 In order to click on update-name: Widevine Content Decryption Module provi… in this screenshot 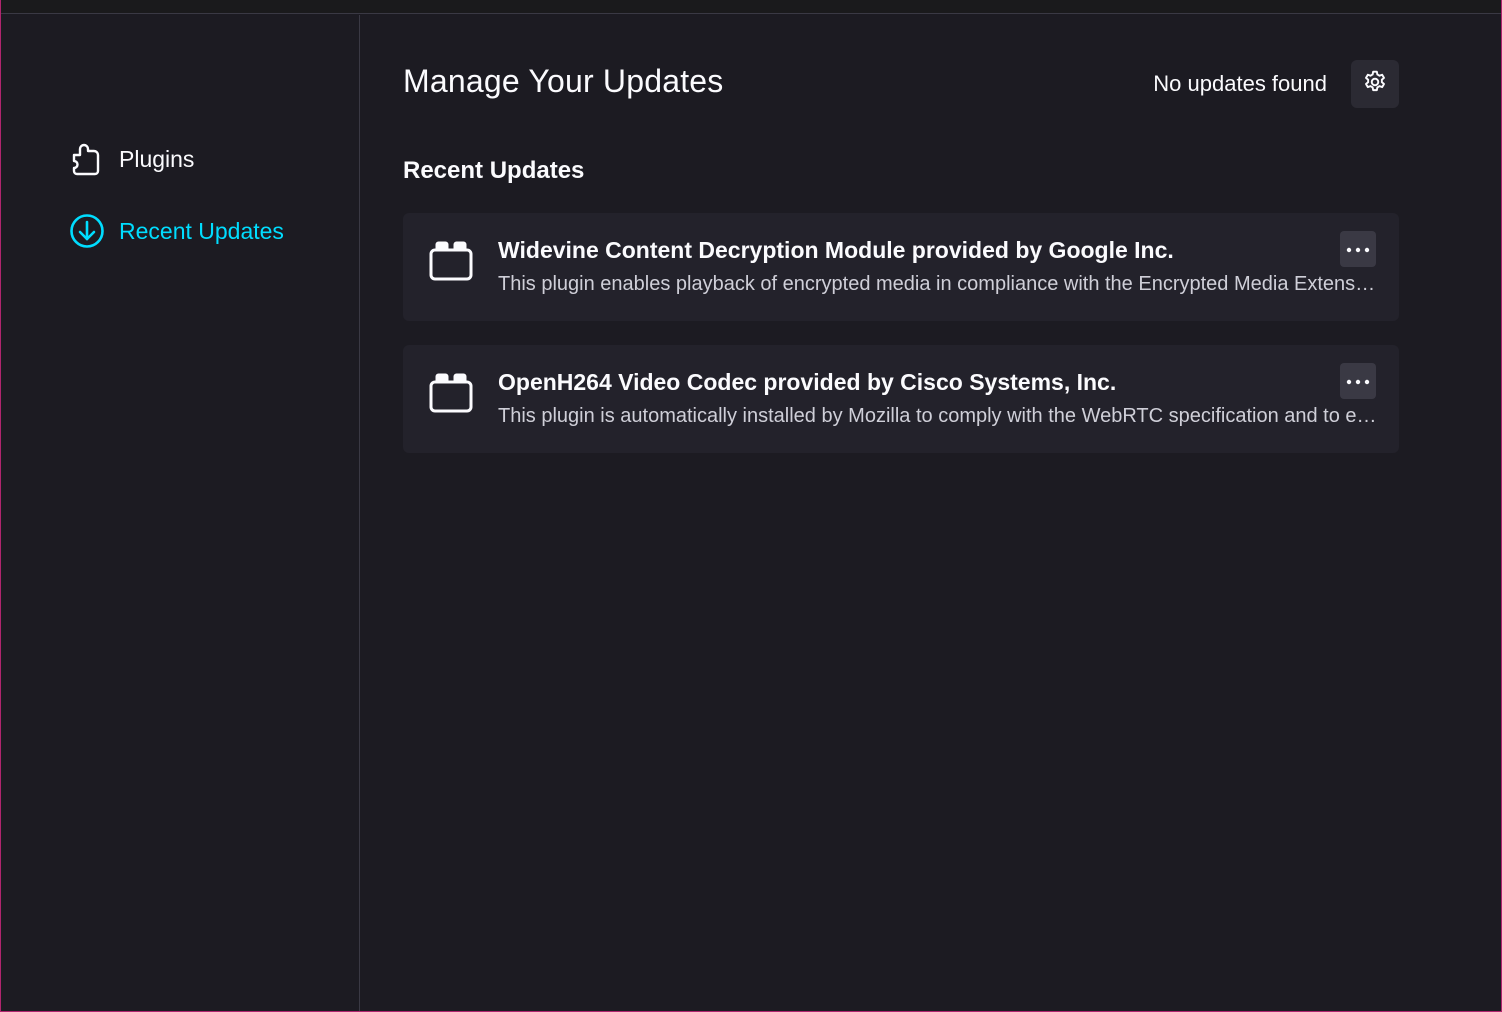, I will do `click(836, 250)`.